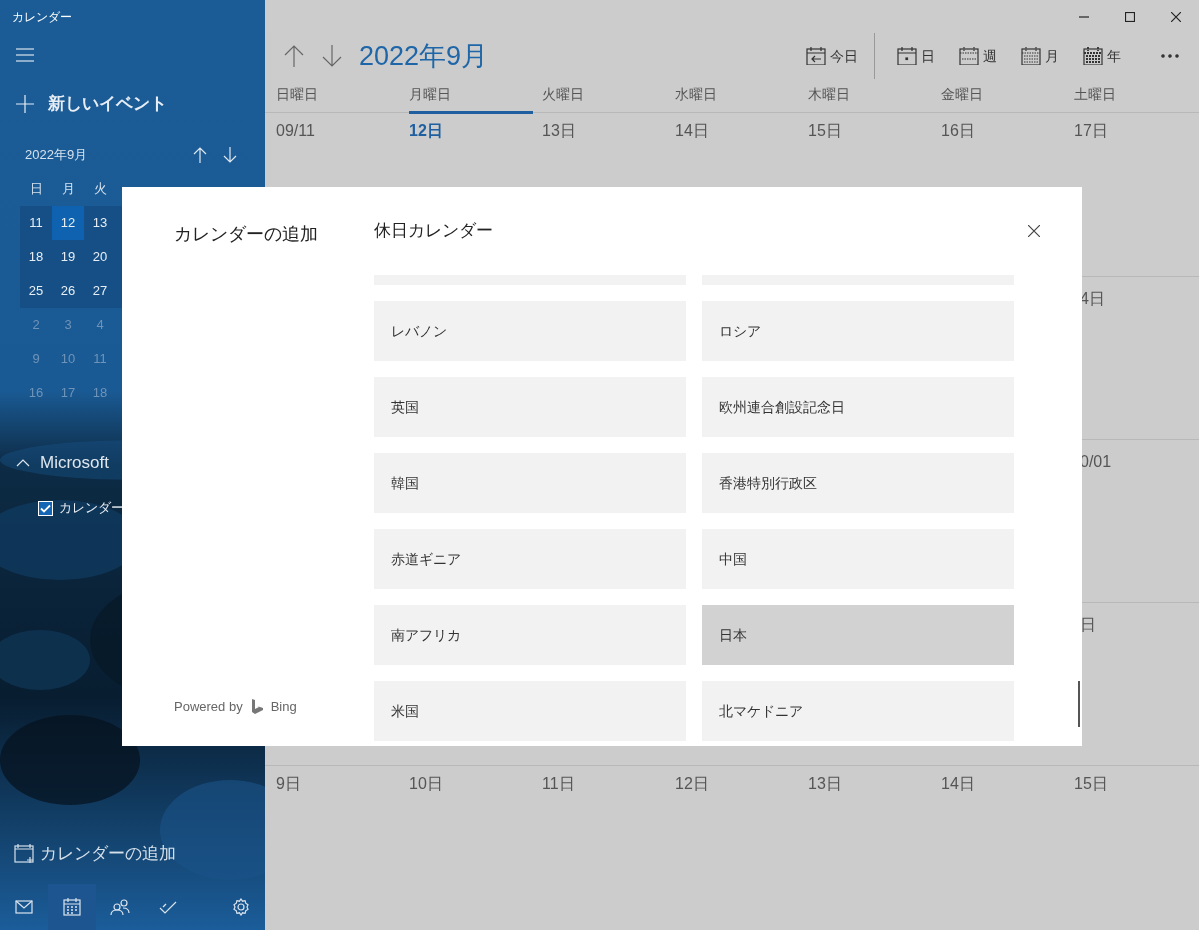 The height and width of the screenshot is (930, 1199). I want to click on calendar-icon, so click(72, 907).